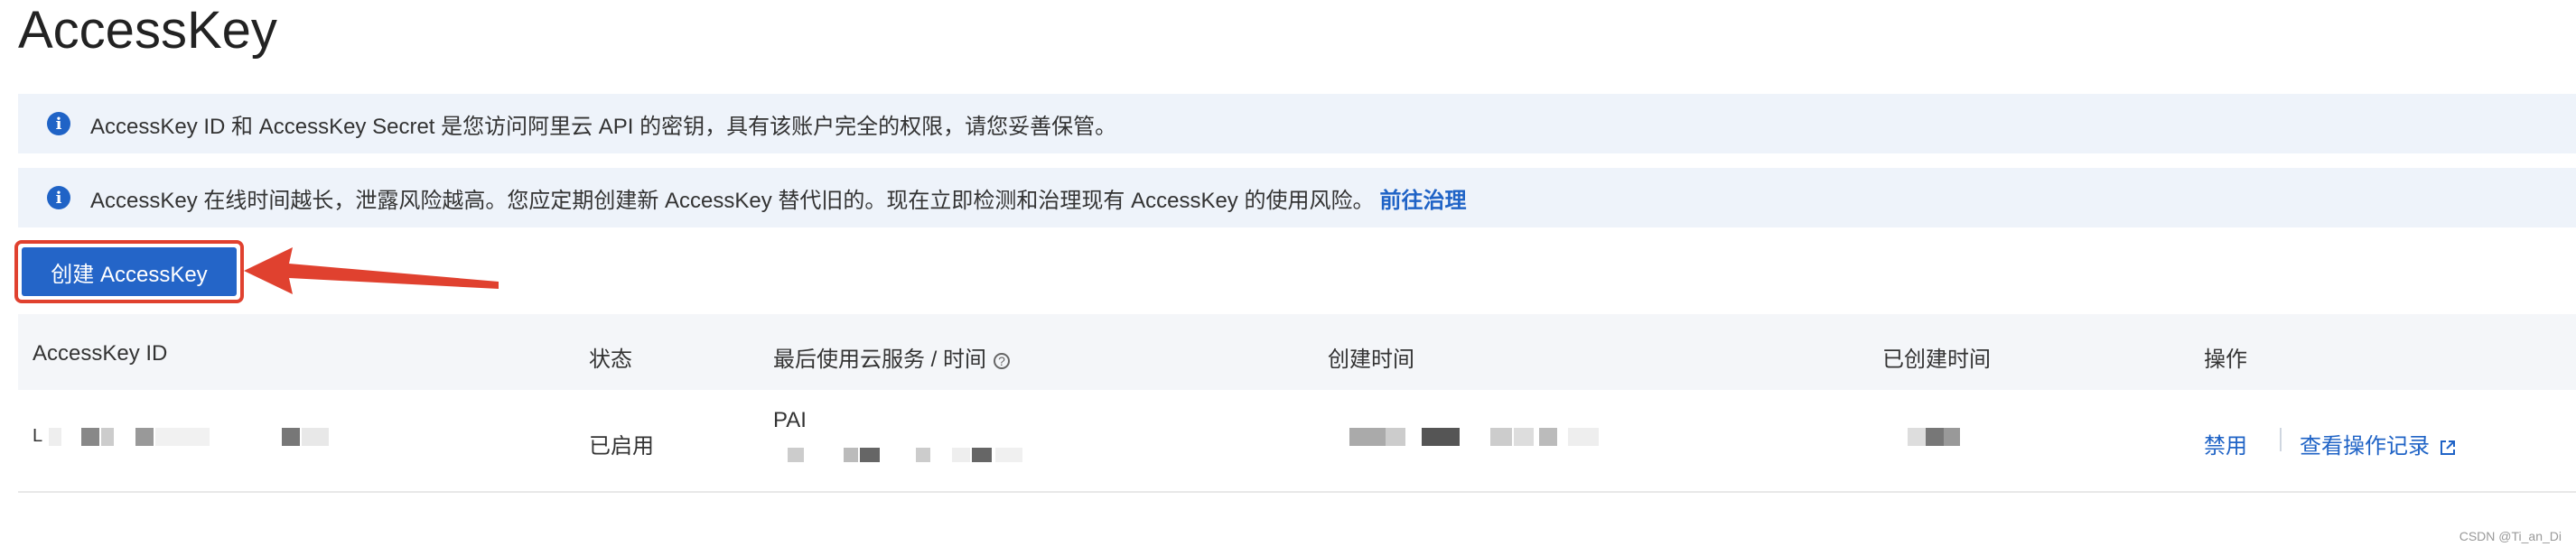 The image size is (2576, 547). What do you see at coordinates (38, 436) in the screenshot?
I see `accesskey-id-prefix: L` at bounding box center [38, 436].